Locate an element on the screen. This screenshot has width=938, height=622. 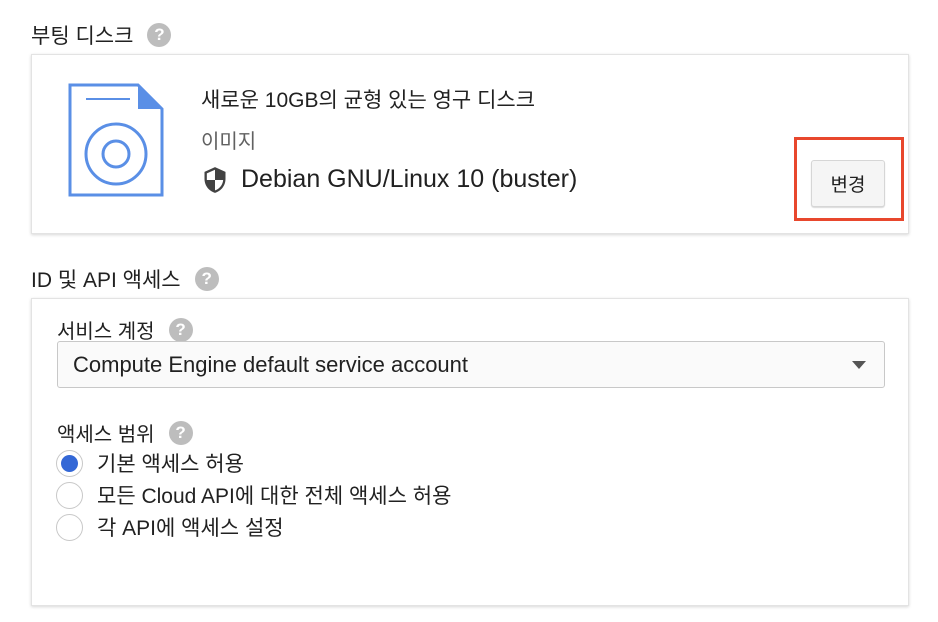
access-scopes-label: 액세스 범위 ? is located at coordinates (125, 432).